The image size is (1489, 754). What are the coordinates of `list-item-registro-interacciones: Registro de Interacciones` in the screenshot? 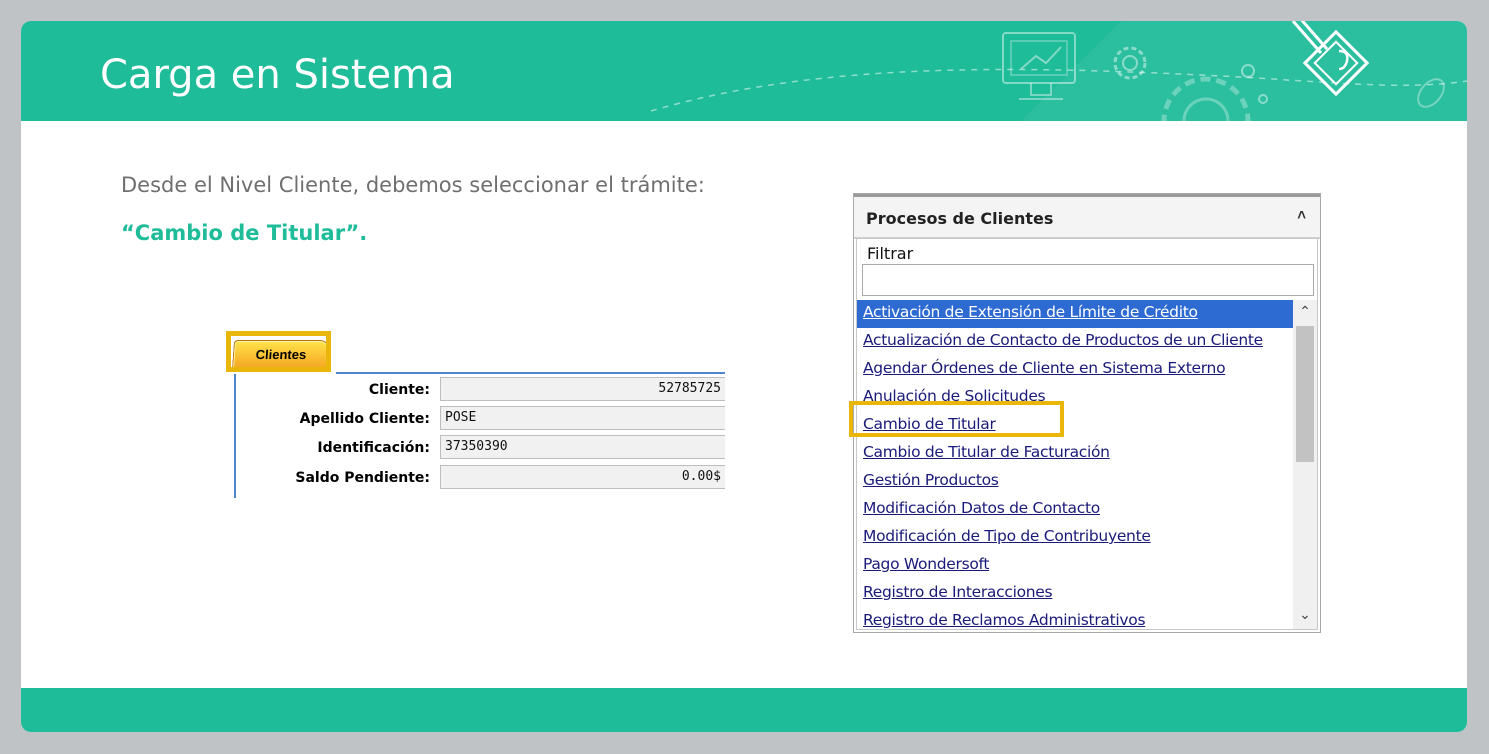 It's located at (1075, 594).